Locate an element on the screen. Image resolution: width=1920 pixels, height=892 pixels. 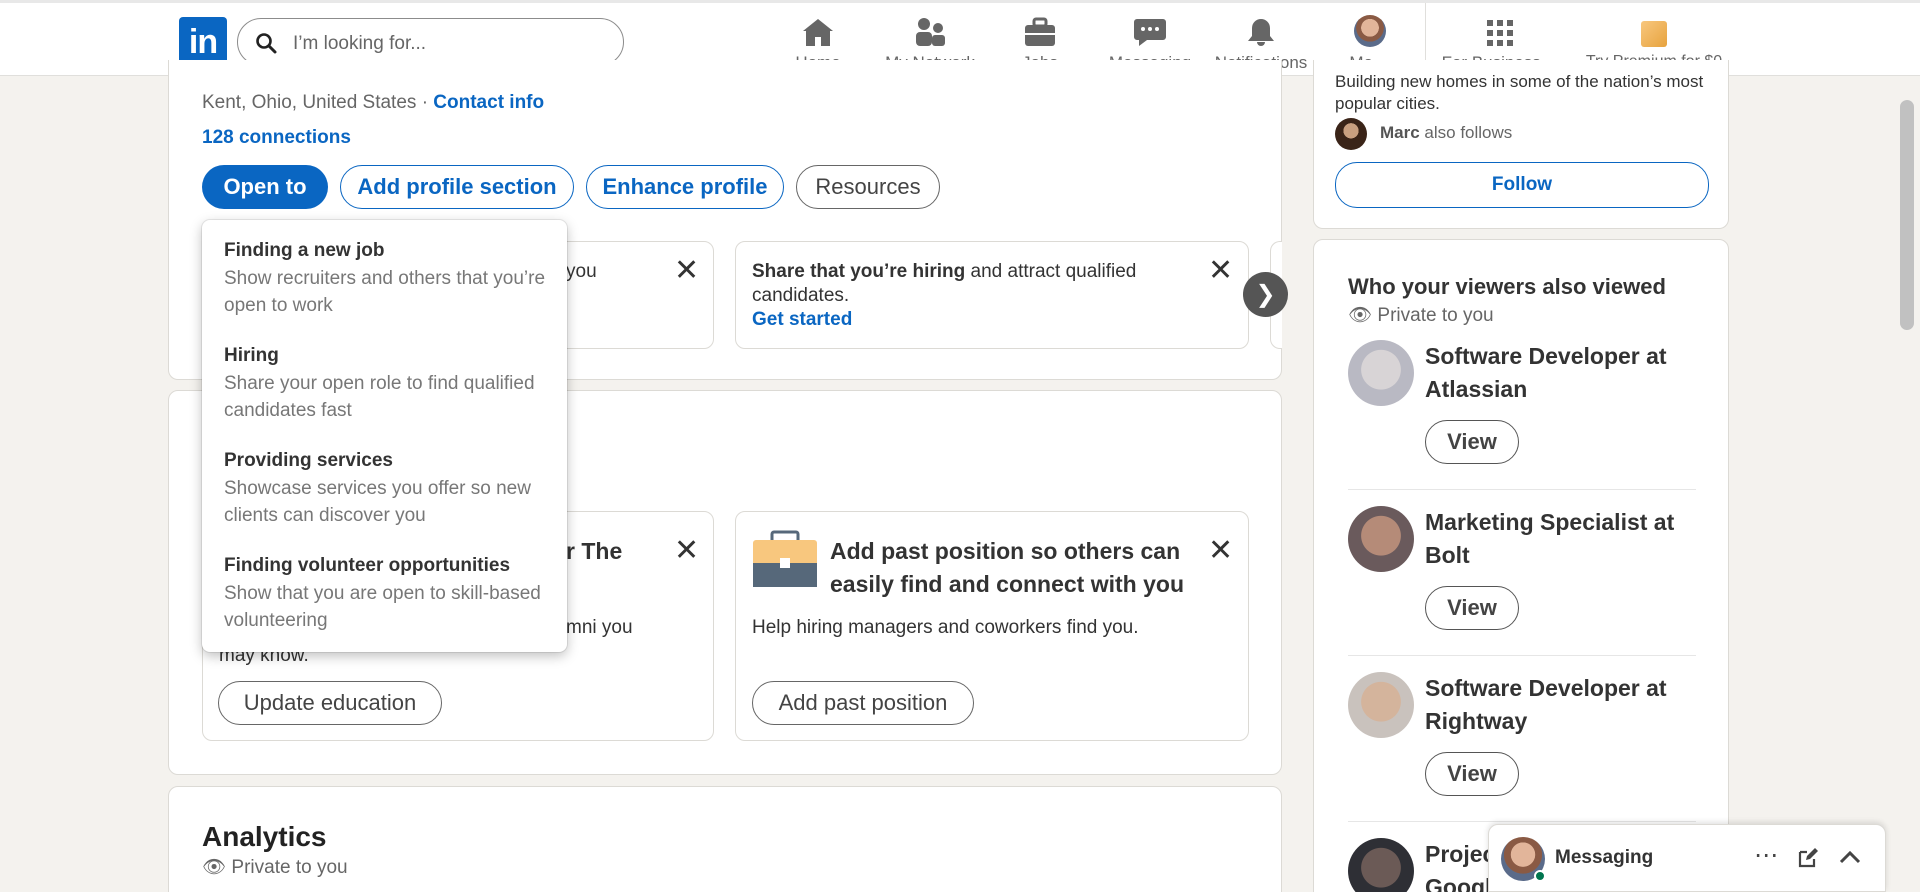
viewers-title: Who your viewers also viewed is located at coordinates (1507, 286).